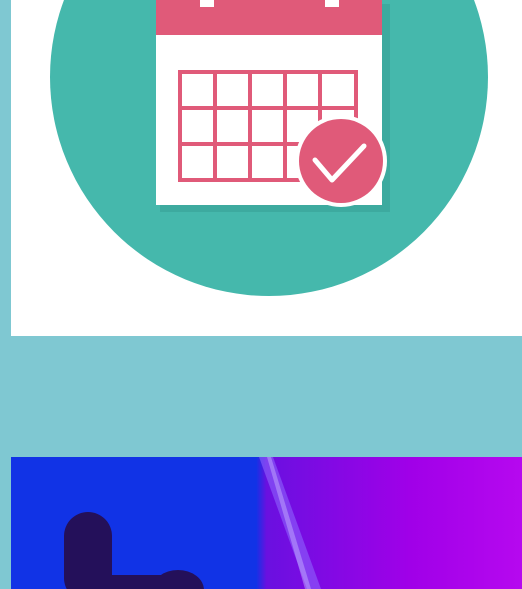 The image size is (522, 589). Describe the element at coordinates (289, 523) in the screenshot. I see `light-streak-core` at that location.